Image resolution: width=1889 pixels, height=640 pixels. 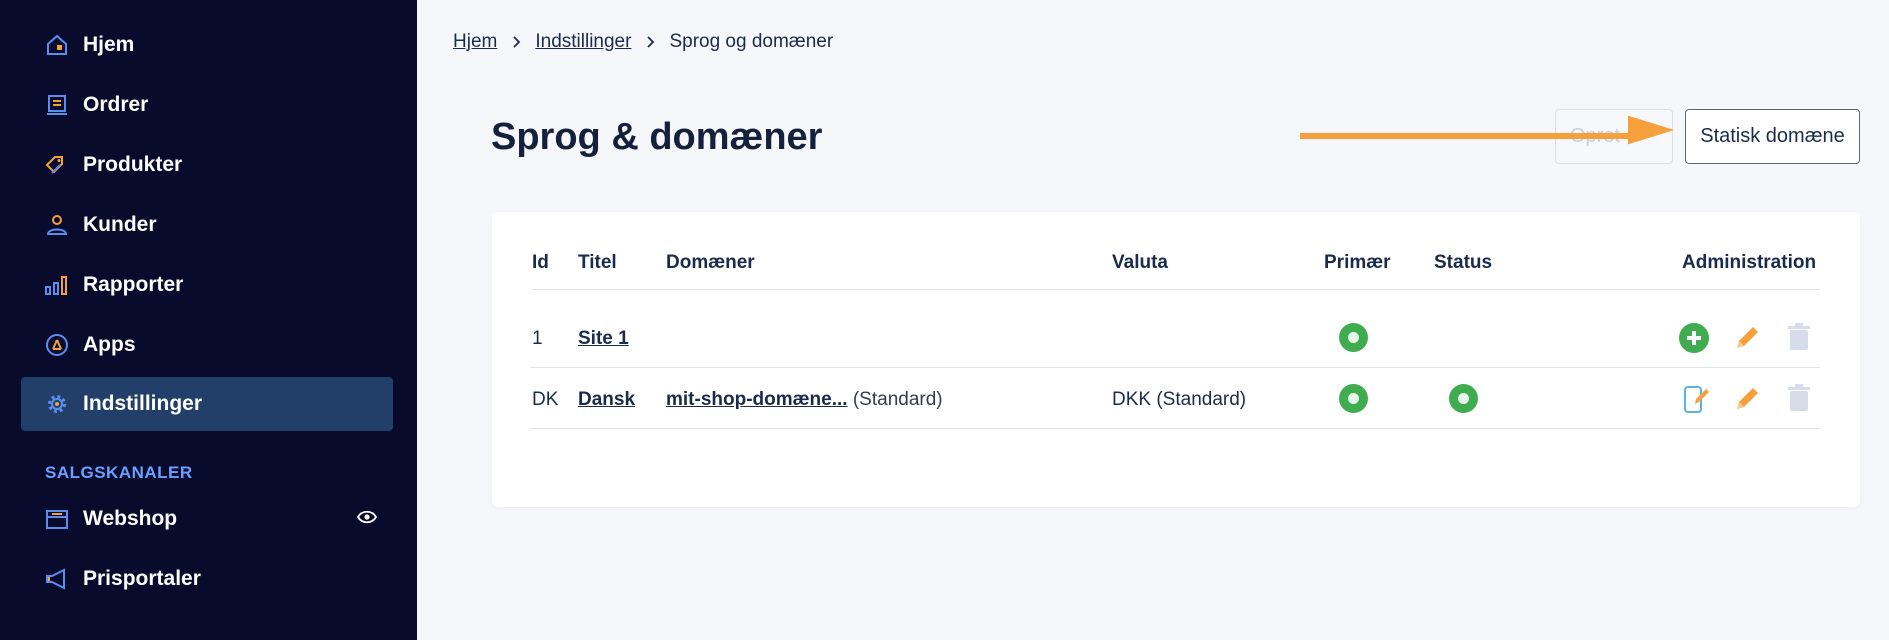 I want to click on eye-icon, so click(x=367, y=519).